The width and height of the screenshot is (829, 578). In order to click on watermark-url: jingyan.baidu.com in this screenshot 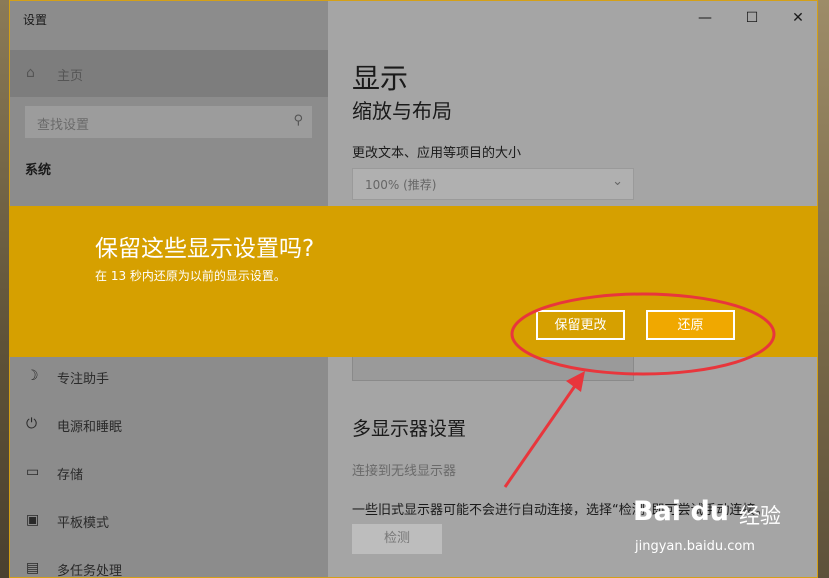, I will do `click(695, 546)`.